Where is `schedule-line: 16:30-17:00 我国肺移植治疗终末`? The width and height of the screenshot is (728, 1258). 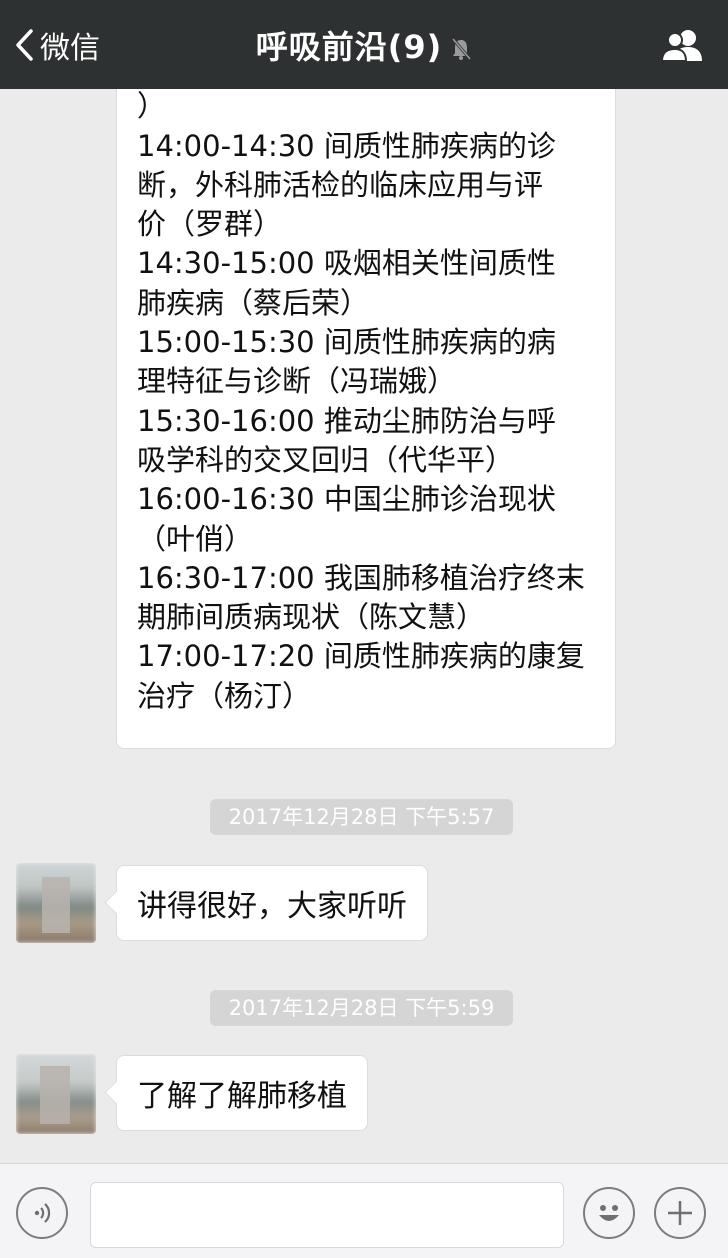
schedule-line: 16:30-17:00 我国肺移植治疗终末 is located at coordinates (361, 577).